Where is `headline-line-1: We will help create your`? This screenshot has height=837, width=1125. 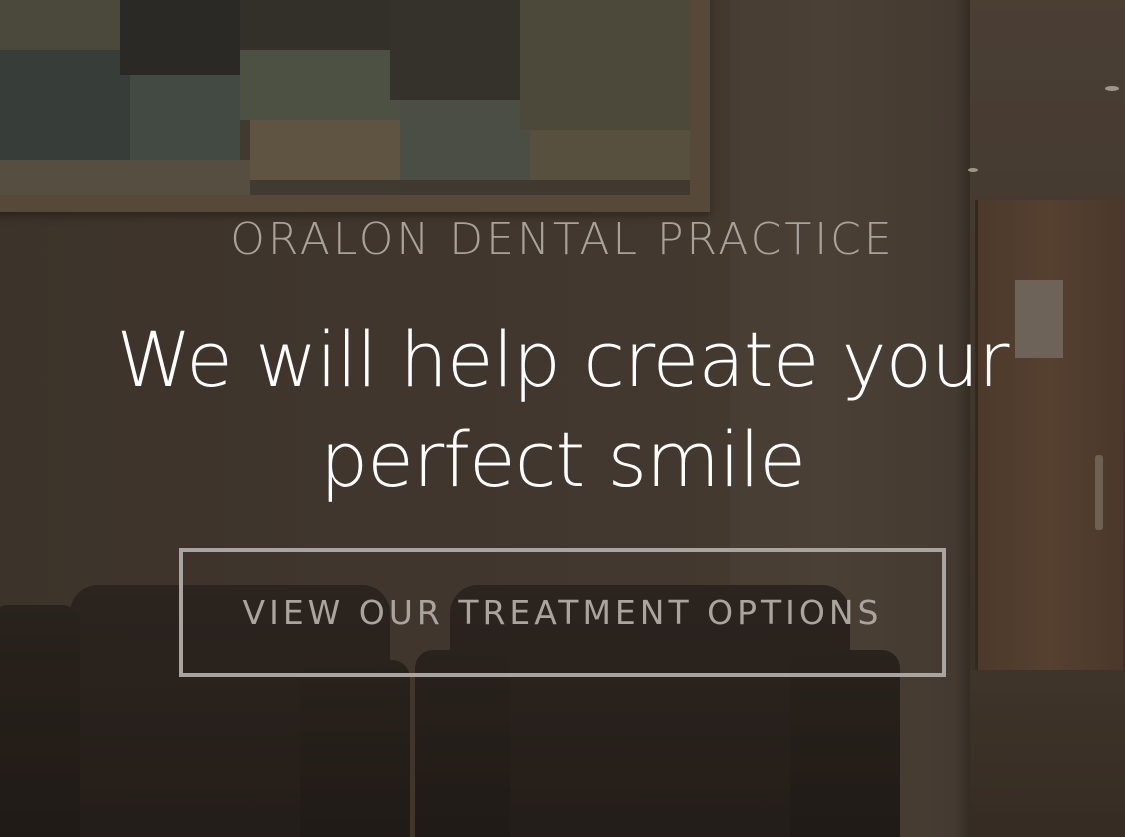
headline-line-1: We will help create your is located at coordinates (562, 359).